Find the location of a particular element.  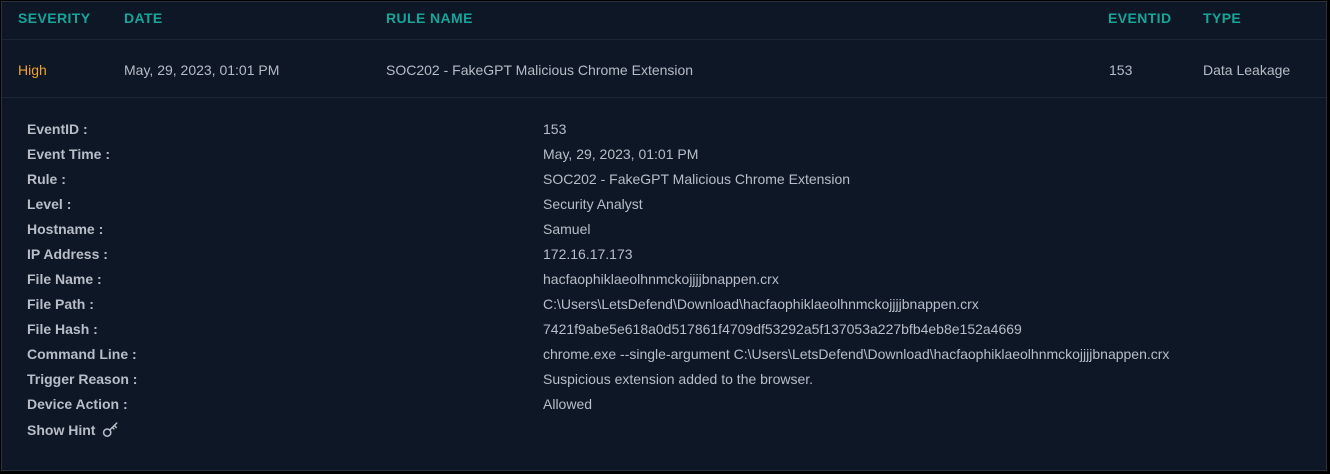

detail-value-ip-address: 172.16.17.173 is located at coordinates (588, 254).